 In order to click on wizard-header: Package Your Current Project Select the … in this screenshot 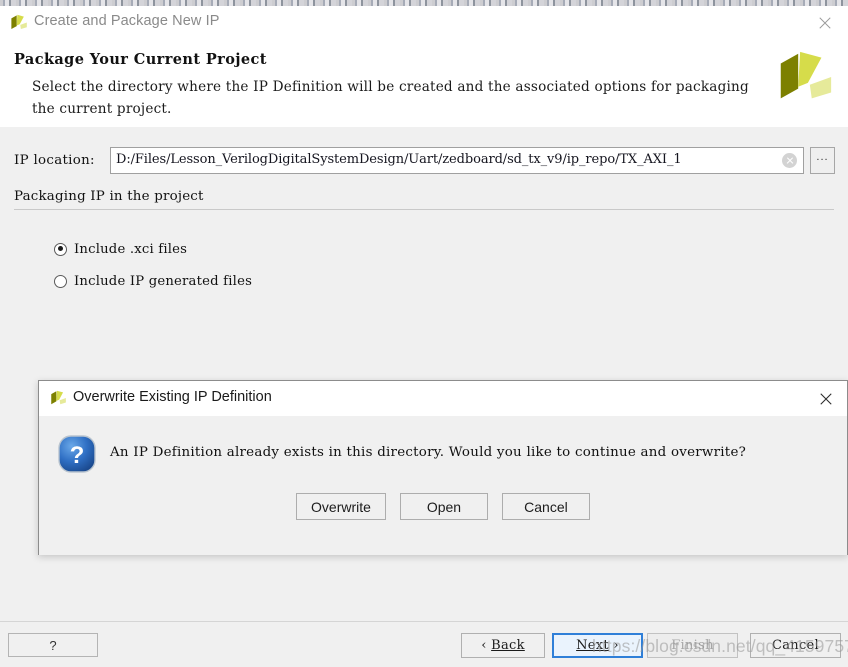, I will do `click(424, 84)`.